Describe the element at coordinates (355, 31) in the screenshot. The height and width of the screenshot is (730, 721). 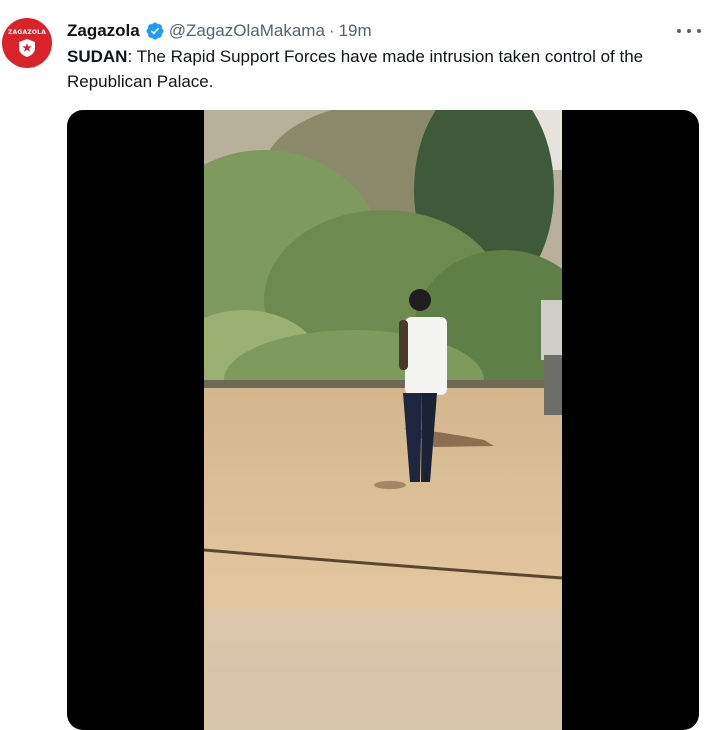
I see `timestamp: 19m` at that location.